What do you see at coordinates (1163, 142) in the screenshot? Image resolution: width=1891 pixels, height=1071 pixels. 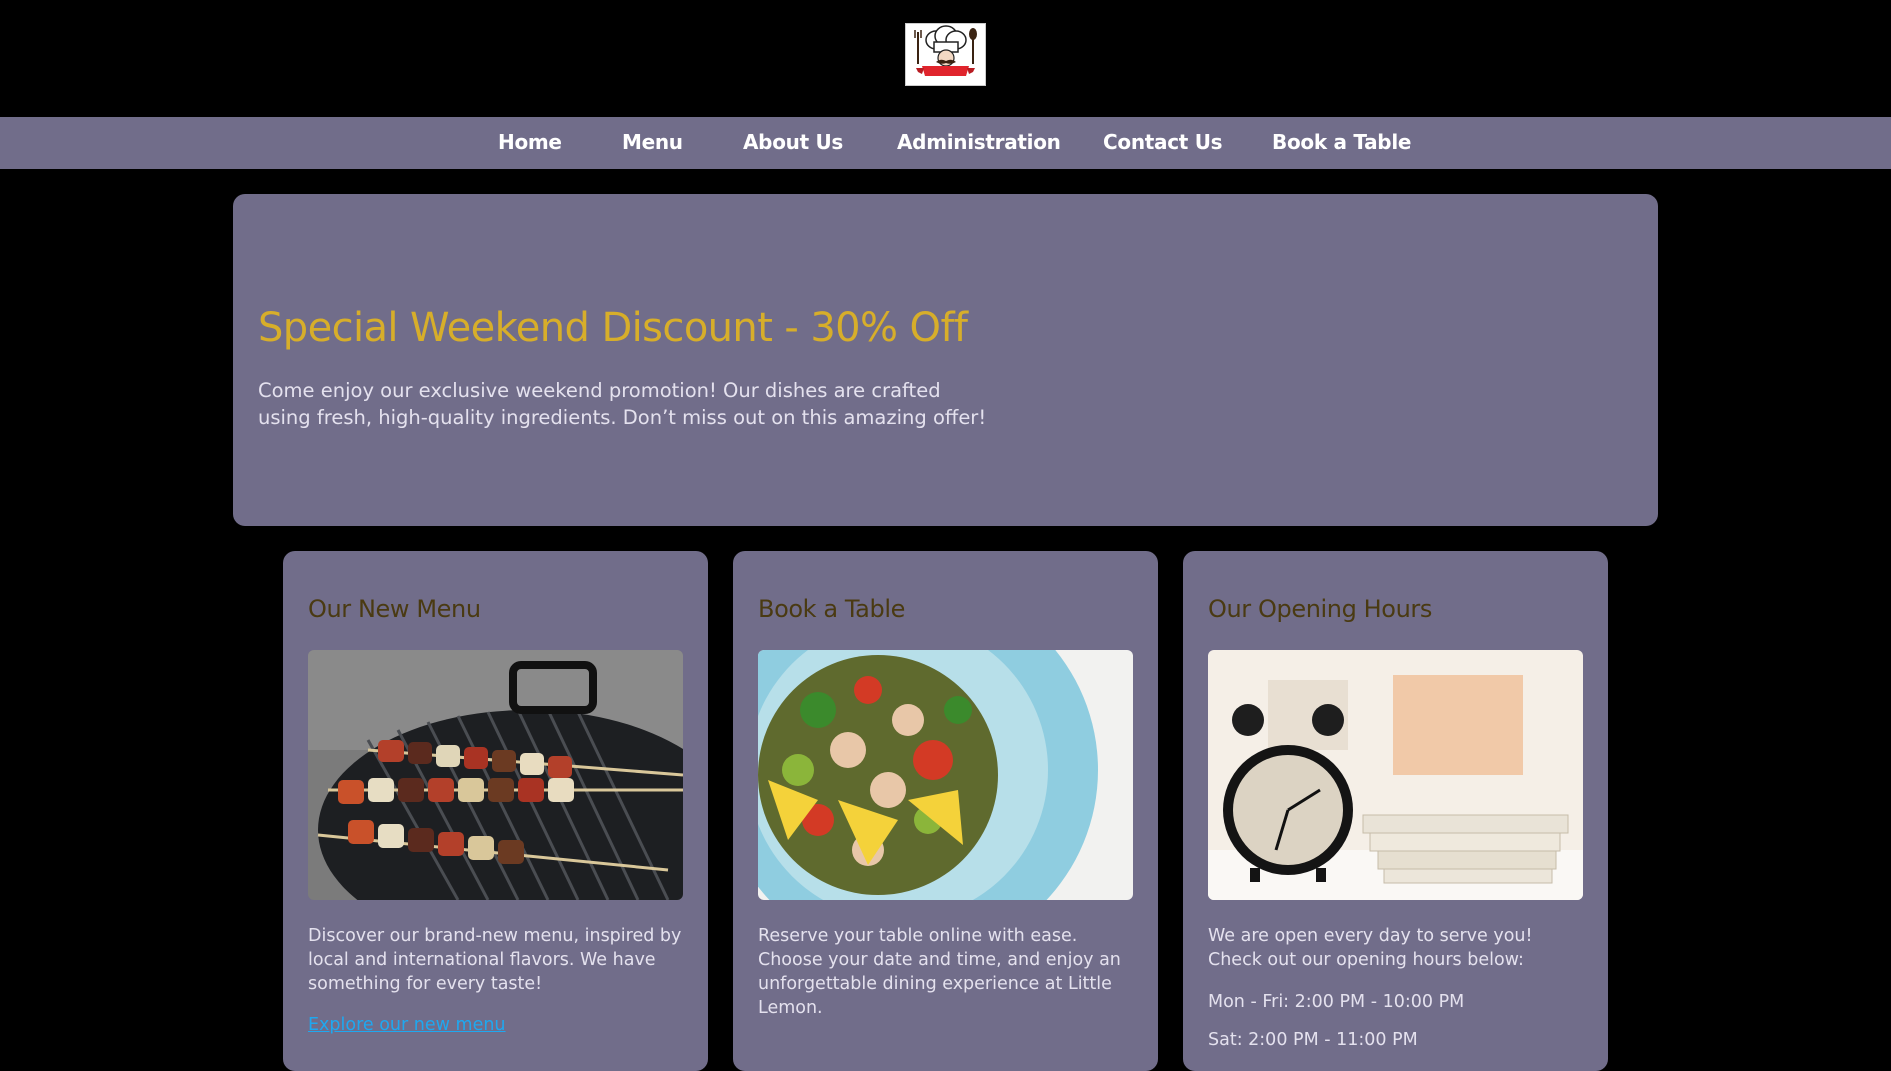 I see `nav-item-contact-us: Contact Us` at bounding box center [1163, 142].